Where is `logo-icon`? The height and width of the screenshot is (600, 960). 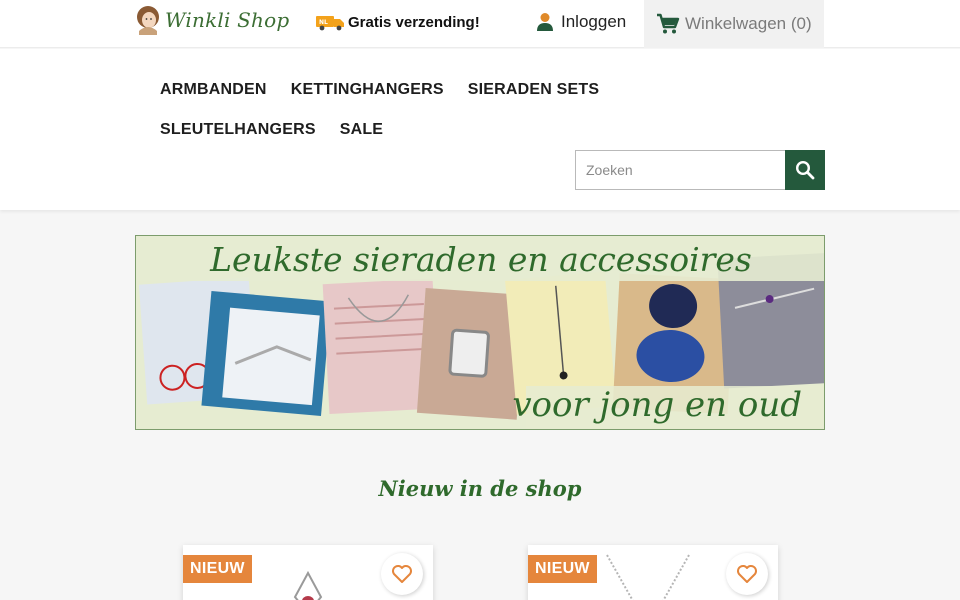 logo-icon is located at coordinates (148, 20).